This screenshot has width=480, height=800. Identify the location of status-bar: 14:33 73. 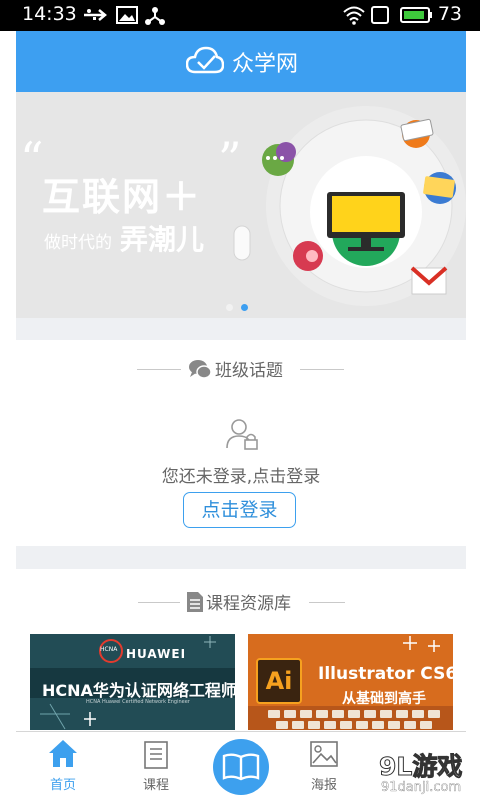
(240, 15).